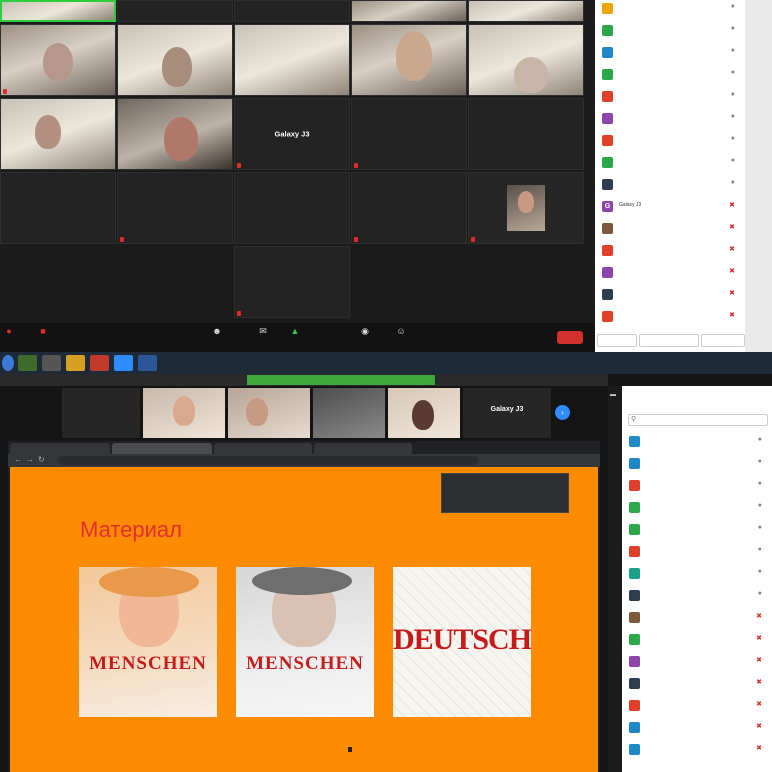 Image resolution: width=772 pixels, height=772 pixels. What do you see at coordinates (8, 363) in the screenshot?
I see `start-icon` at bounding box center [8, 363].